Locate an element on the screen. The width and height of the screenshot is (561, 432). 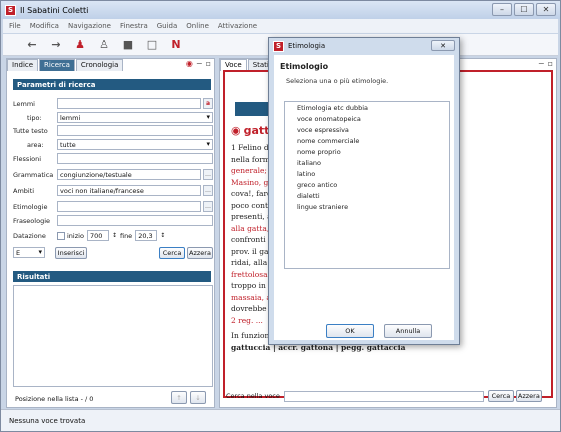
list-item: greco antico is located at coordinates (367, 184).